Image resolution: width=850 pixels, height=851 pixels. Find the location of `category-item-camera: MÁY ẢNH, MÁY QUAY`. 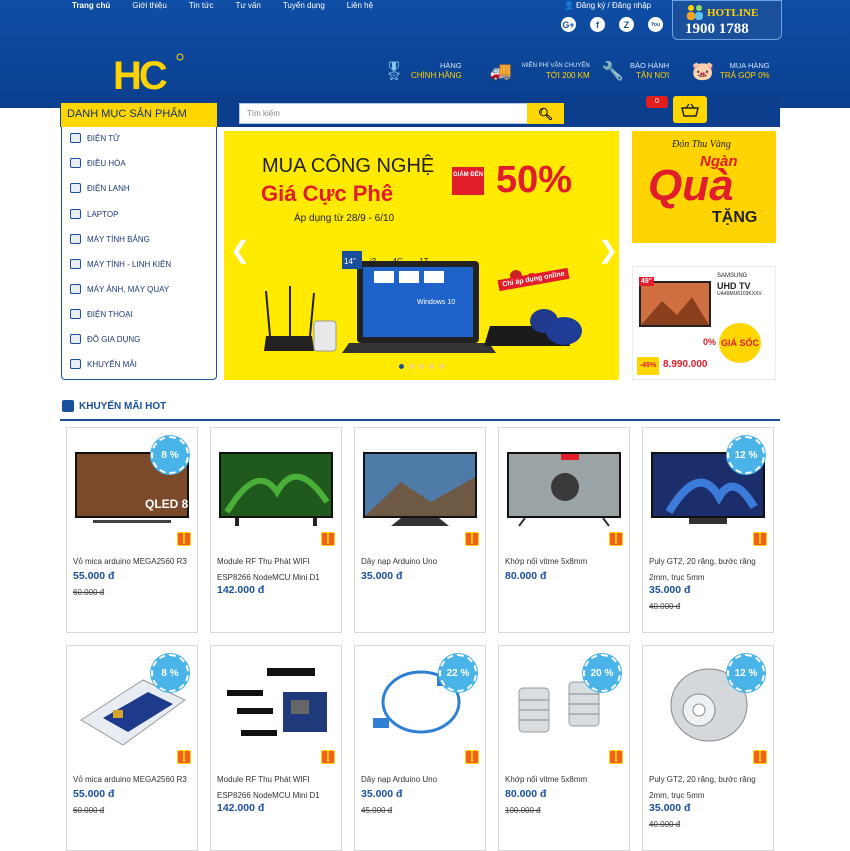

category-item-camera: MÁY ẢNH, MÁY QUAY is located at coordinates (119, 289).